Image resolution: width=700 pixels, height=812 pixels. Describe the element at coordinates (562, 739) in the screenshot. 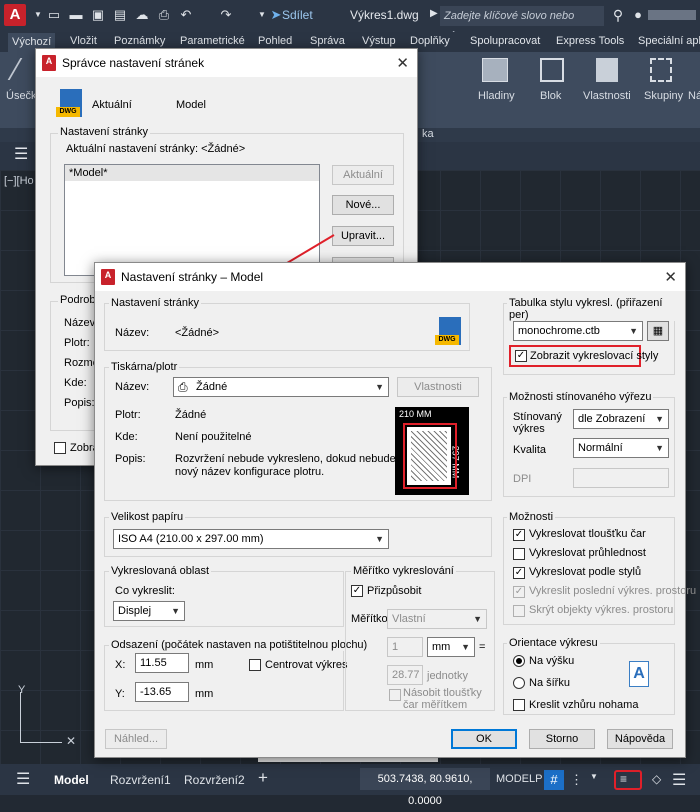

I see `cancel-button: Storno` at that location.